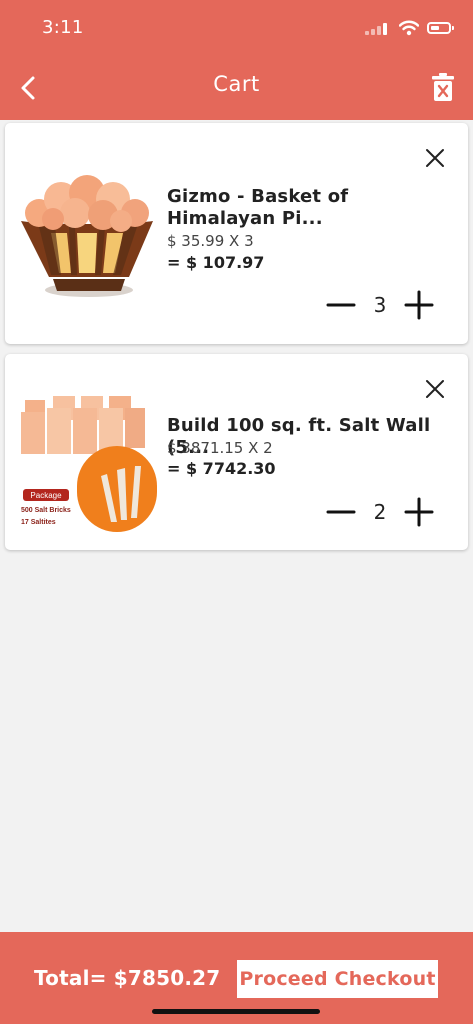 The width and height of the screenshot is (473, 1024). Describe the element at coordinates (236, 84) in the screenshot. I see `page-title: Cart` at that location.